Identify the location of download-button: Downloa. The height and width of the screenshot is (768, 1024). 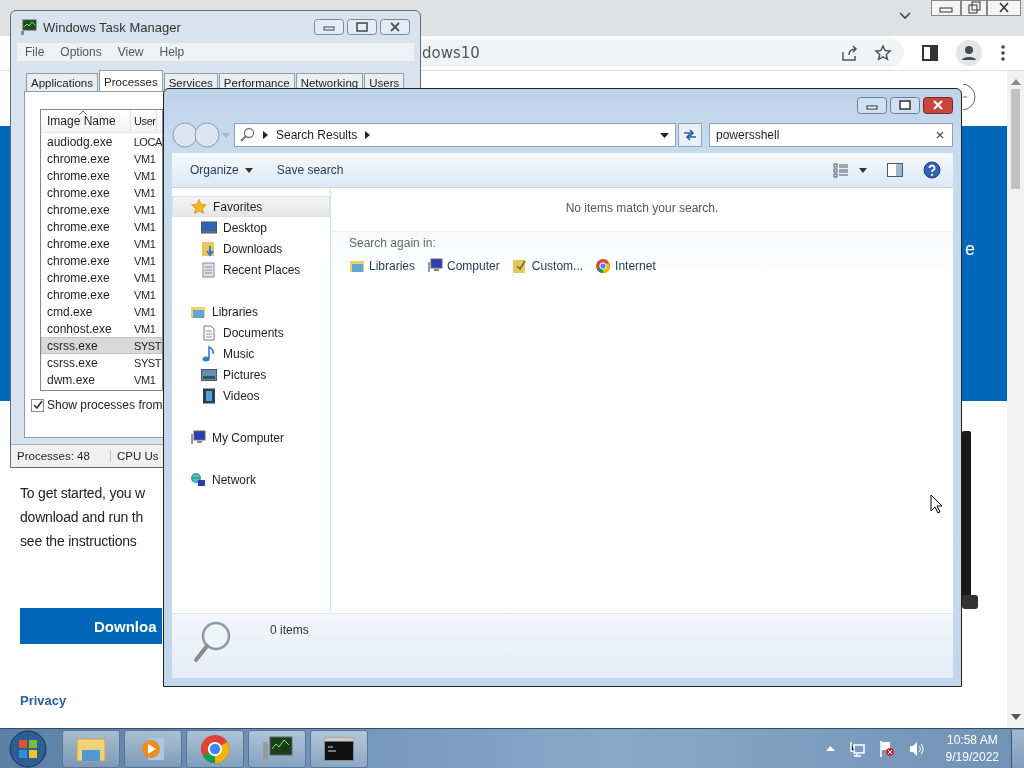
(91, 626).